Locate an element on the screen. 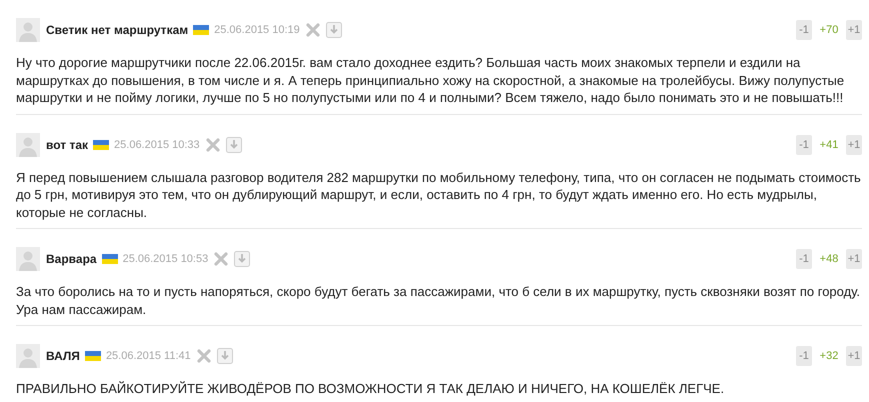 This screenshot has width=869, height=402. comment-text: ПРАВИЛЬНО БАЙКОТИРУЙТЕ ЖИВОДЁРОВ ПО ВОЗМОЖНОСТИ Я ТАК ДЕЛАЮ И НИЧЕГО, НА КОШЕЛЁК ЛЕГЧЕ. is located at coordinates (371, 389).